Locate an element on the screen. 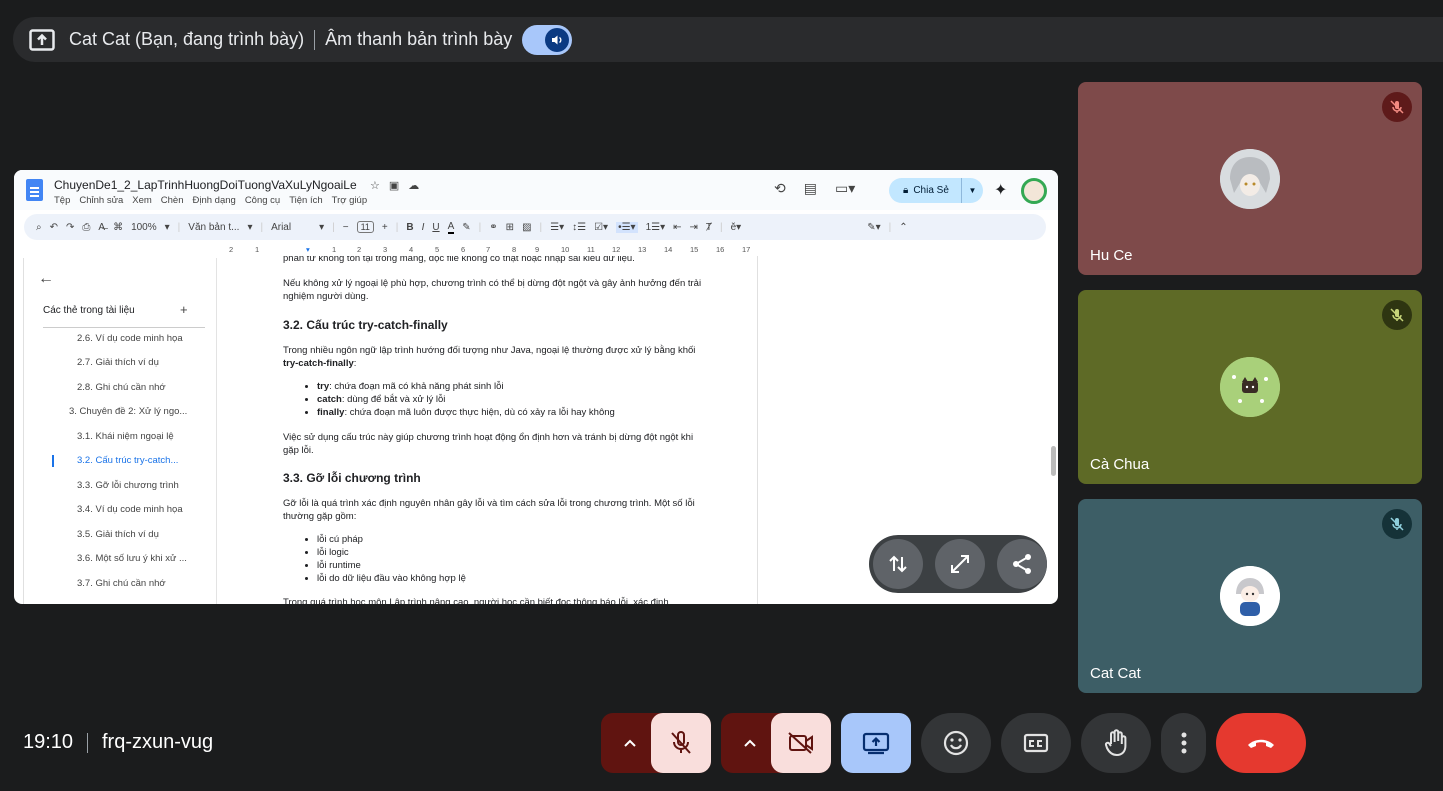 The width and height of the screenshot is (1443, 791). undo-icon: ↶ is located at coordinates (54, 227).